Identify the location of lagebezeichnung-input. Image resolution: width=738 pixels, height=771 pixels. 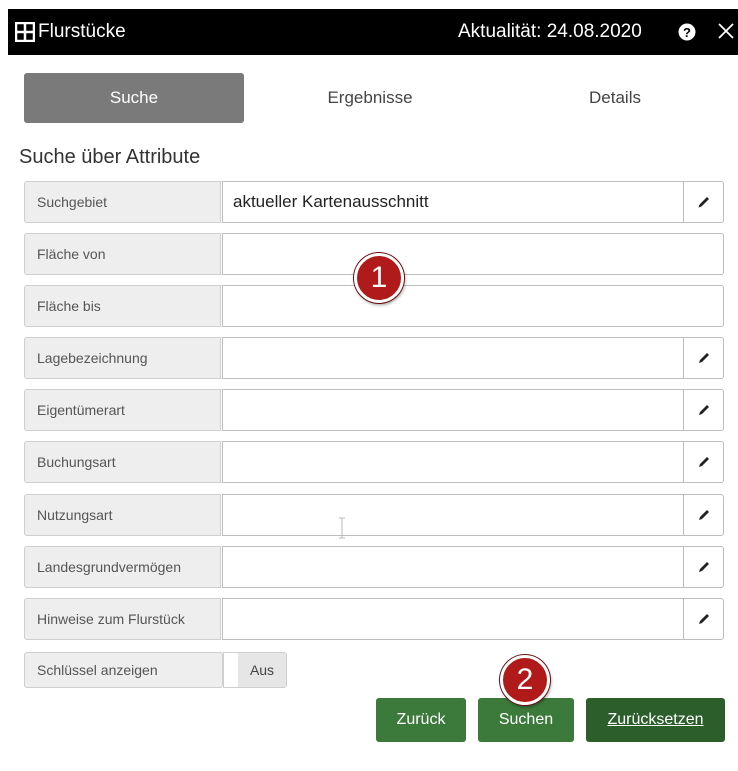
(453, 358).